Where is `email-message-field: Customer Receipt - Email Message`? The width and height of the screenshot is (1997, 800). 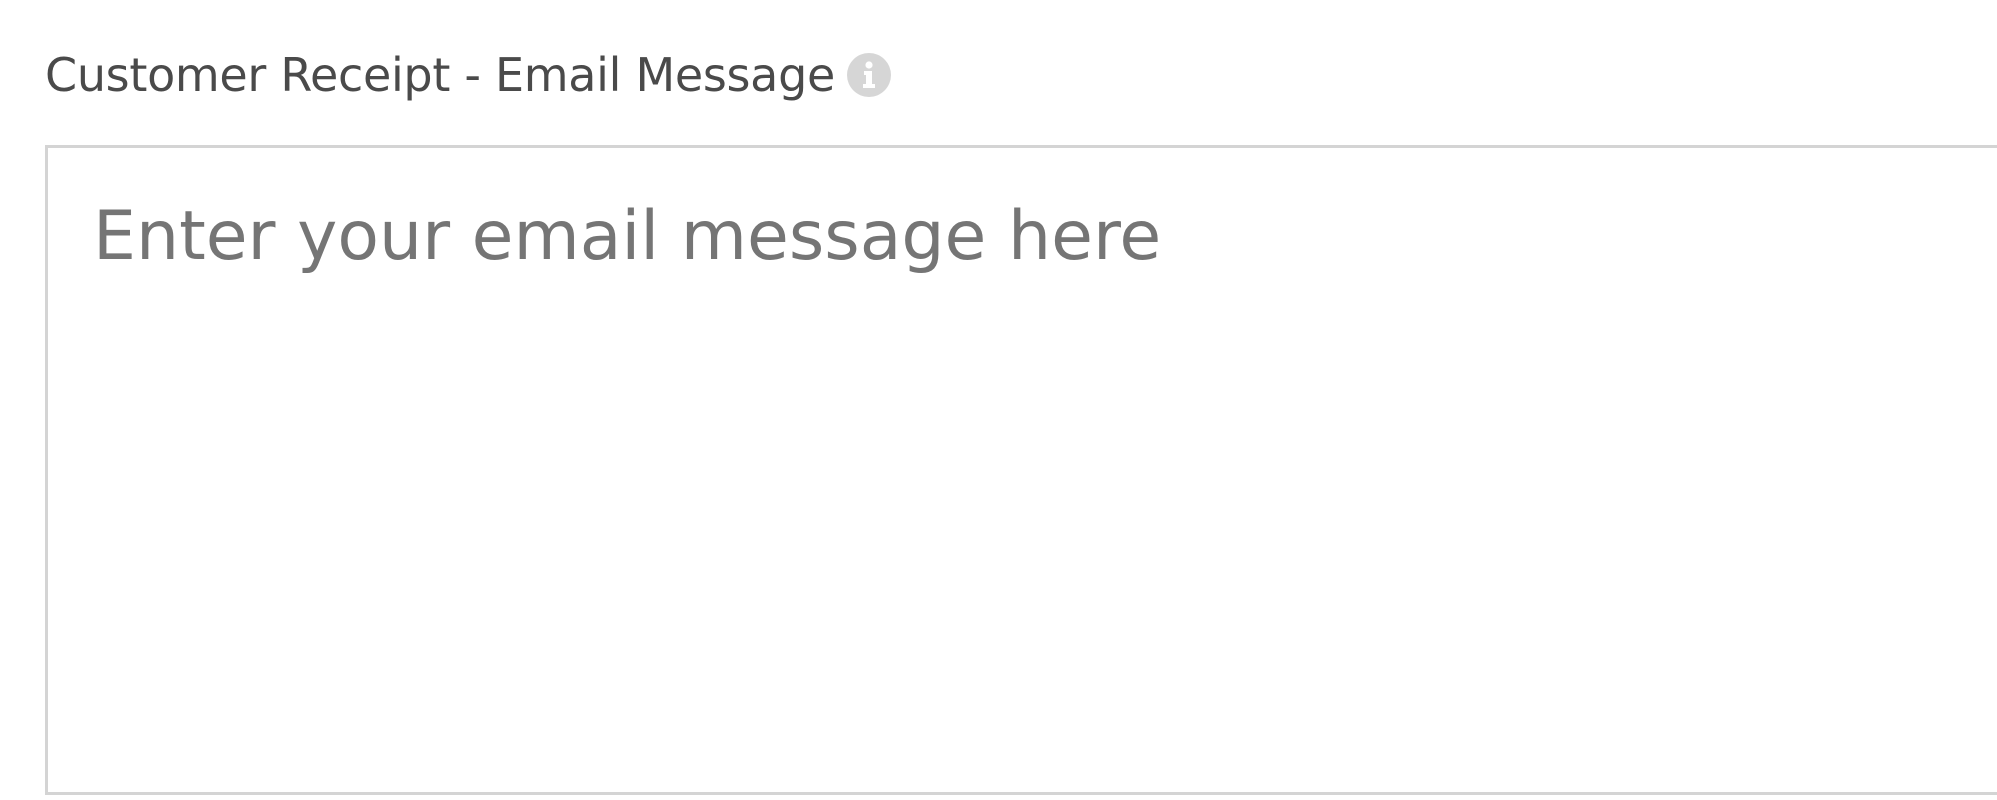 email-message-field: Customer Receipt - Email Message is located at coordinates (1021, 75).